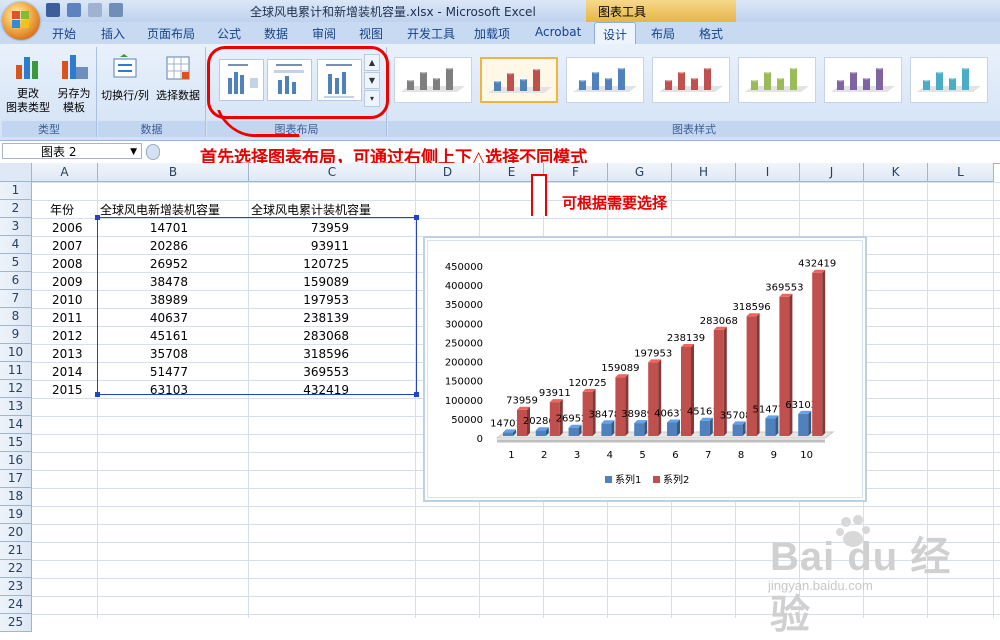 The width and height of the screenshot is (1000, 640). I want to click on print-preview-icon, so click(116, 10).